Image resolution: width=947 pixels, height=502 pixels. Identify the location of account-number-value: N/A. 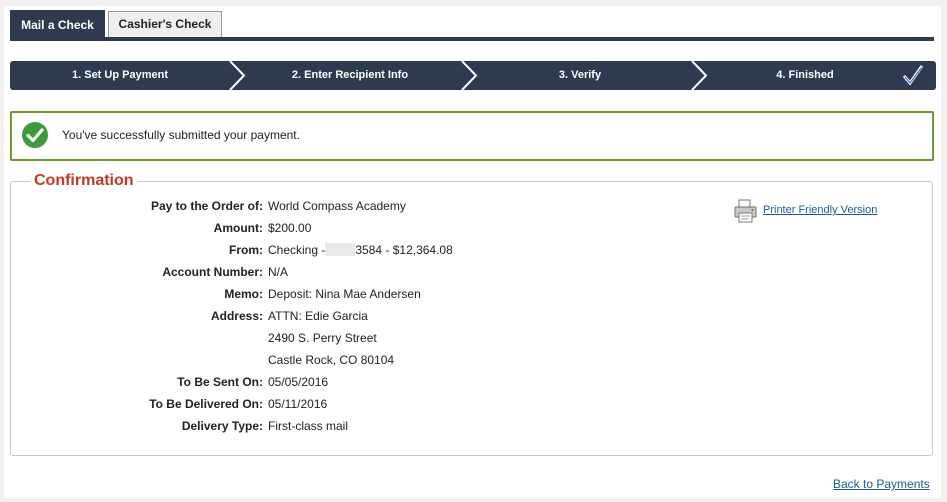
(278, 272).